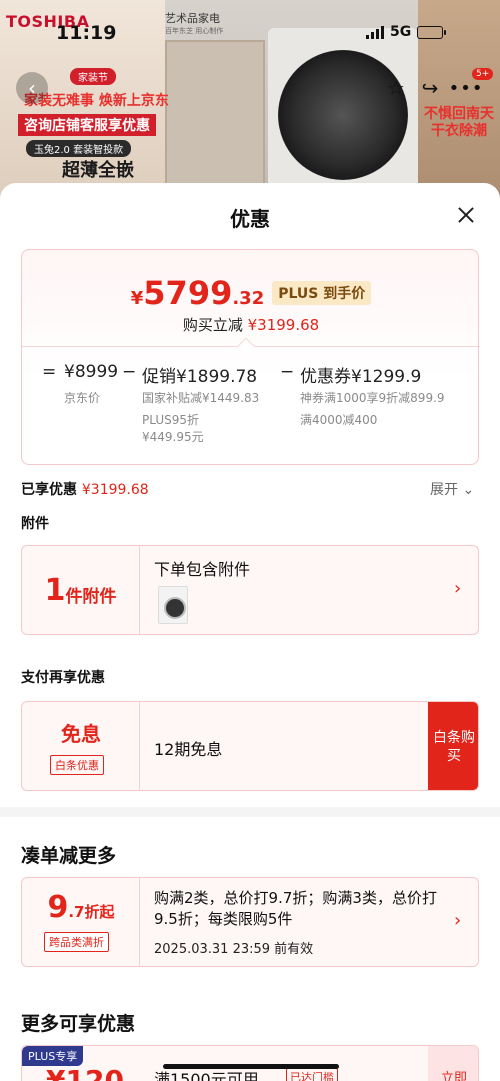  What do you see at coordinates (192, 18) in the screenshot?
I see `brand-line: 艺术品家电` at bounding box center [192, 18].